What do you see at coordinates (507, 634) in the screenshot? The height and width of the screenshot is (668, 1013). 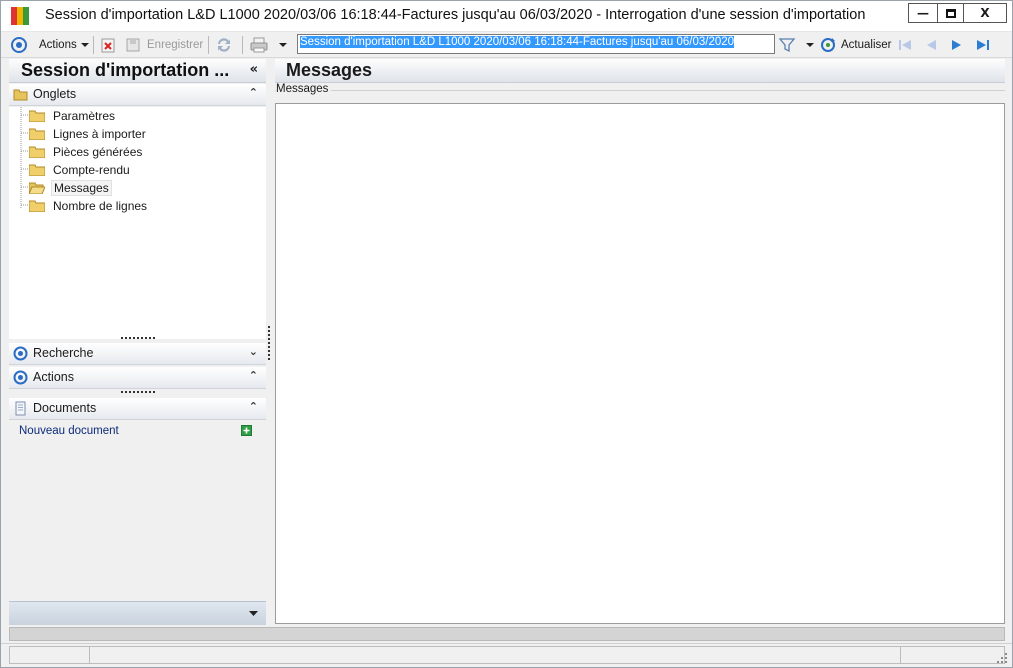 I see `horizontal-scrollbar` at bounding box center [507, 634].